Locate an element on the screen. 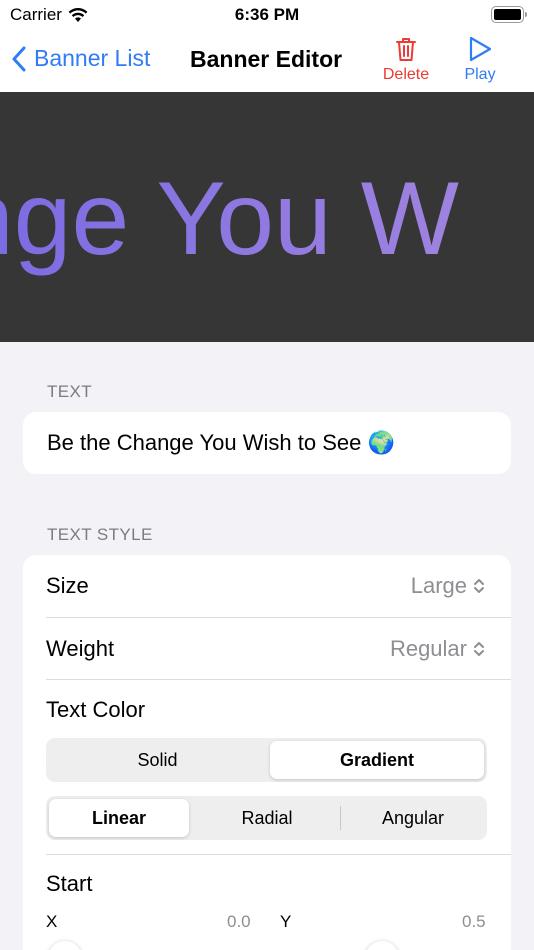  trash-icon is located at coordinates (406, 49).